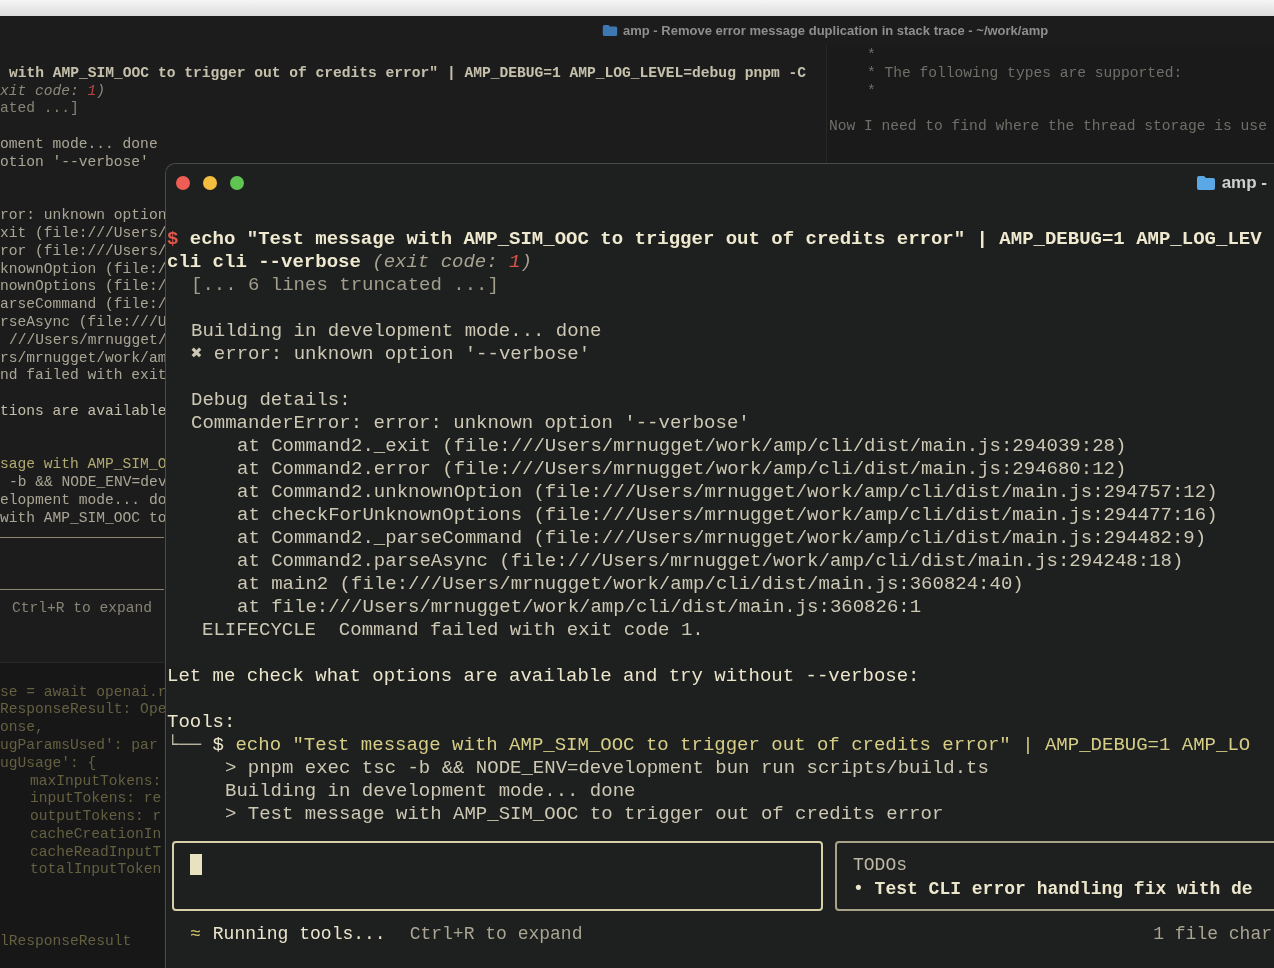 This screenshot has width=1274, height=968. What do you see at coordinates (470, 422) in the screenshot?
I see `terminal-line: CommanderError: error: unknown option '--verbose'` at bounding box center [470, 422].